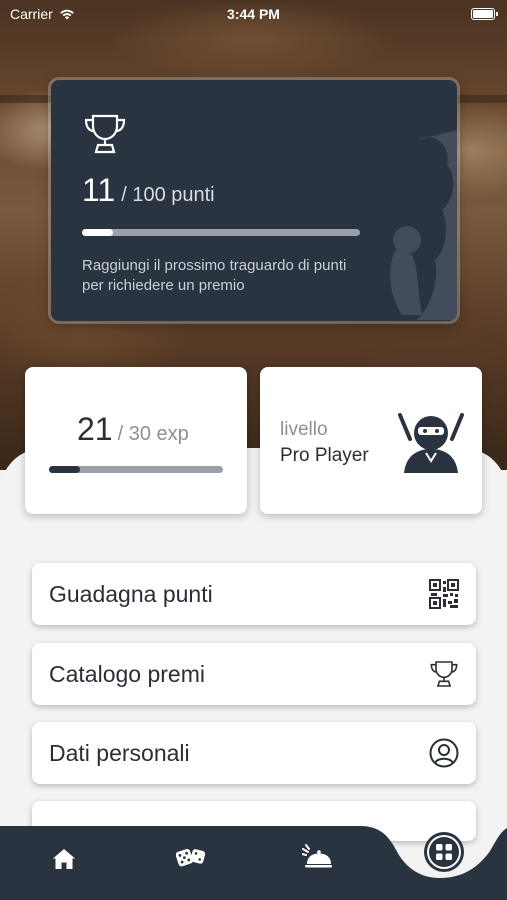 Image resolution: width=507 pixels, height=900 pixels. I want to click on level-name: Pro Player, so click(324, 455).